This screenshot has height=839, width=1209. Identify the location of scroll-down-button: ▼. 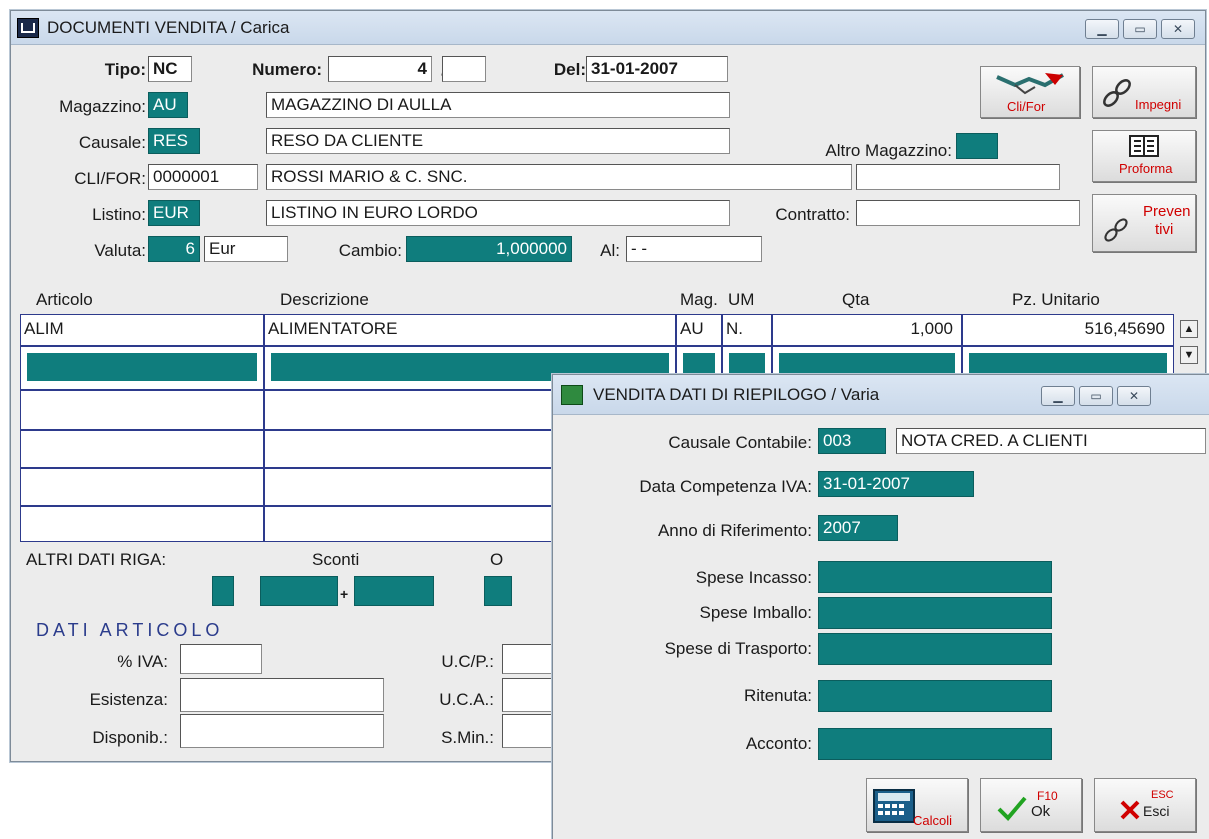
(1189, 355).